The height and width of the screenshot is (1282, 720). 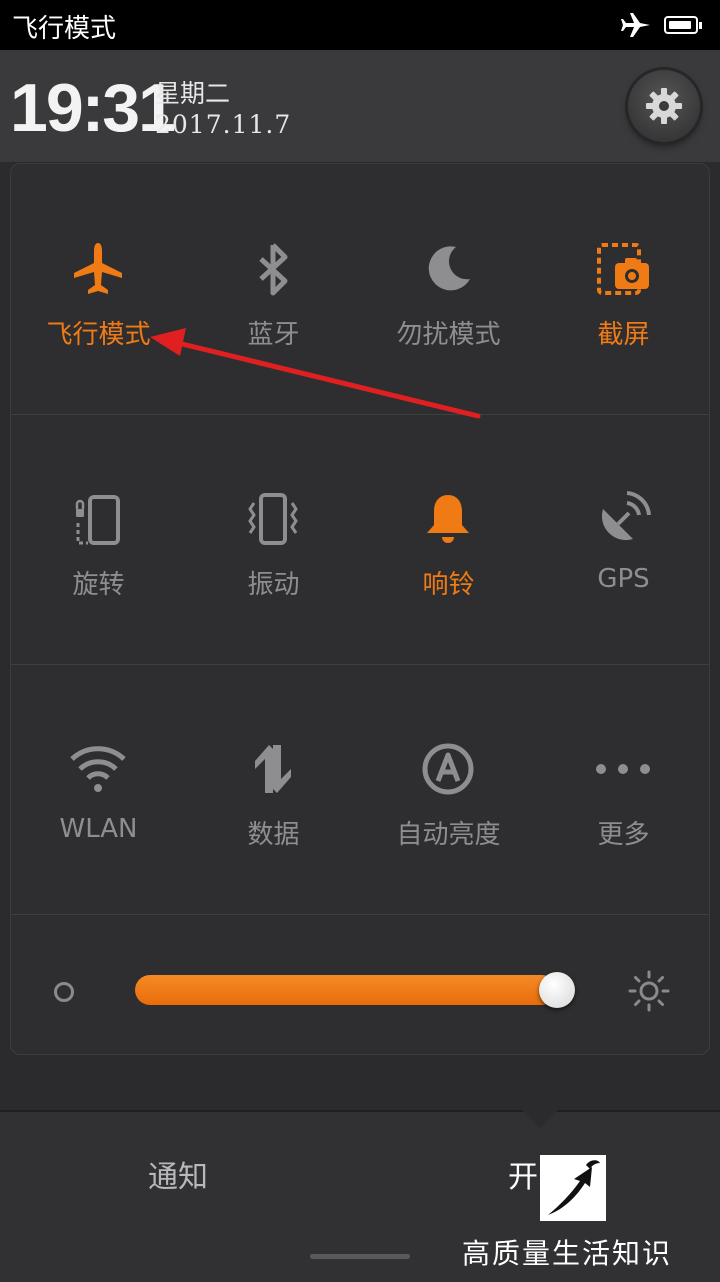 I want to click on status-bar: 飞行模式, so click(x=360, y=25).